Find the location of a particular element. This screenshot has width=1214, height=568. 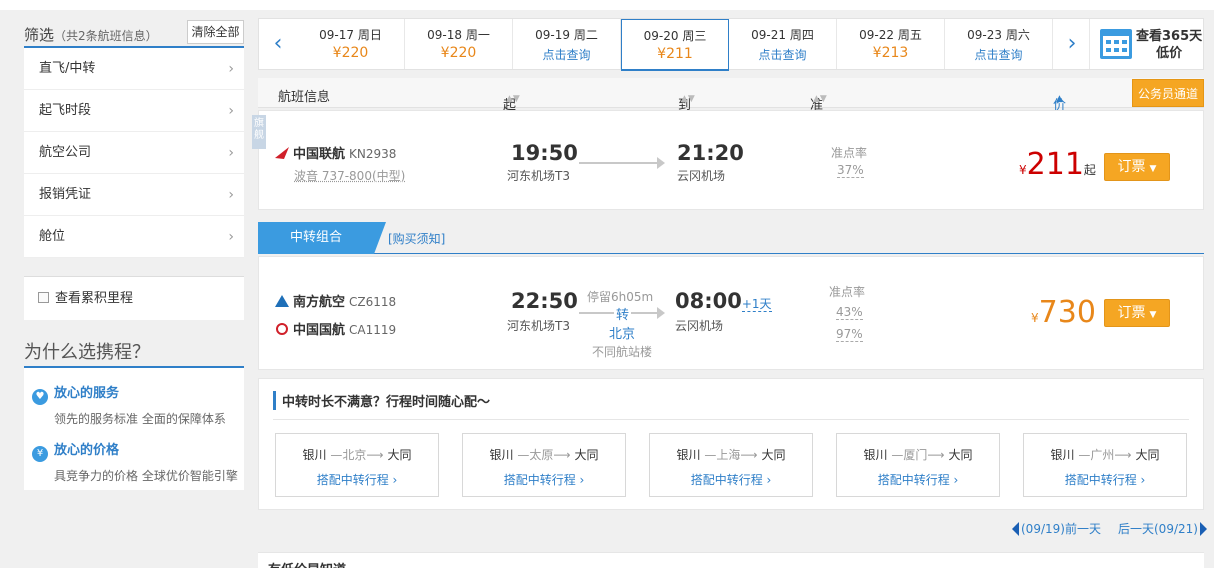

next-day-label: 后一天(09/21) is located at coordinates (1158, 529).